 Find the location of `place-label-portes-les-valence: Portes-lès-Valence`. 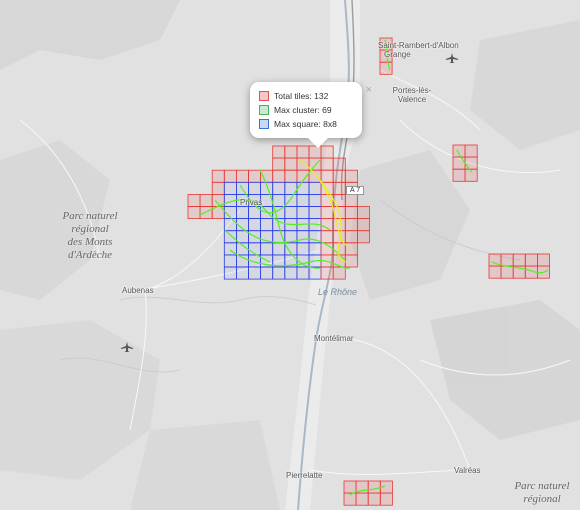

place-label-portes-les-valence: Portes-lès-Valence is located at coordinates (412, 95).